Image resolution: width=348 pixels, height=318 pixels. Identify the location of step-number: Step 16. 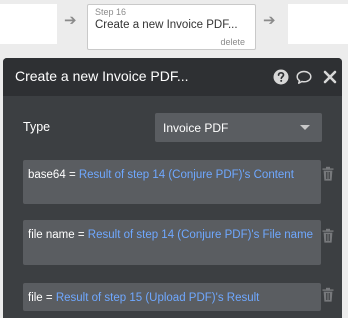
(111, 12).